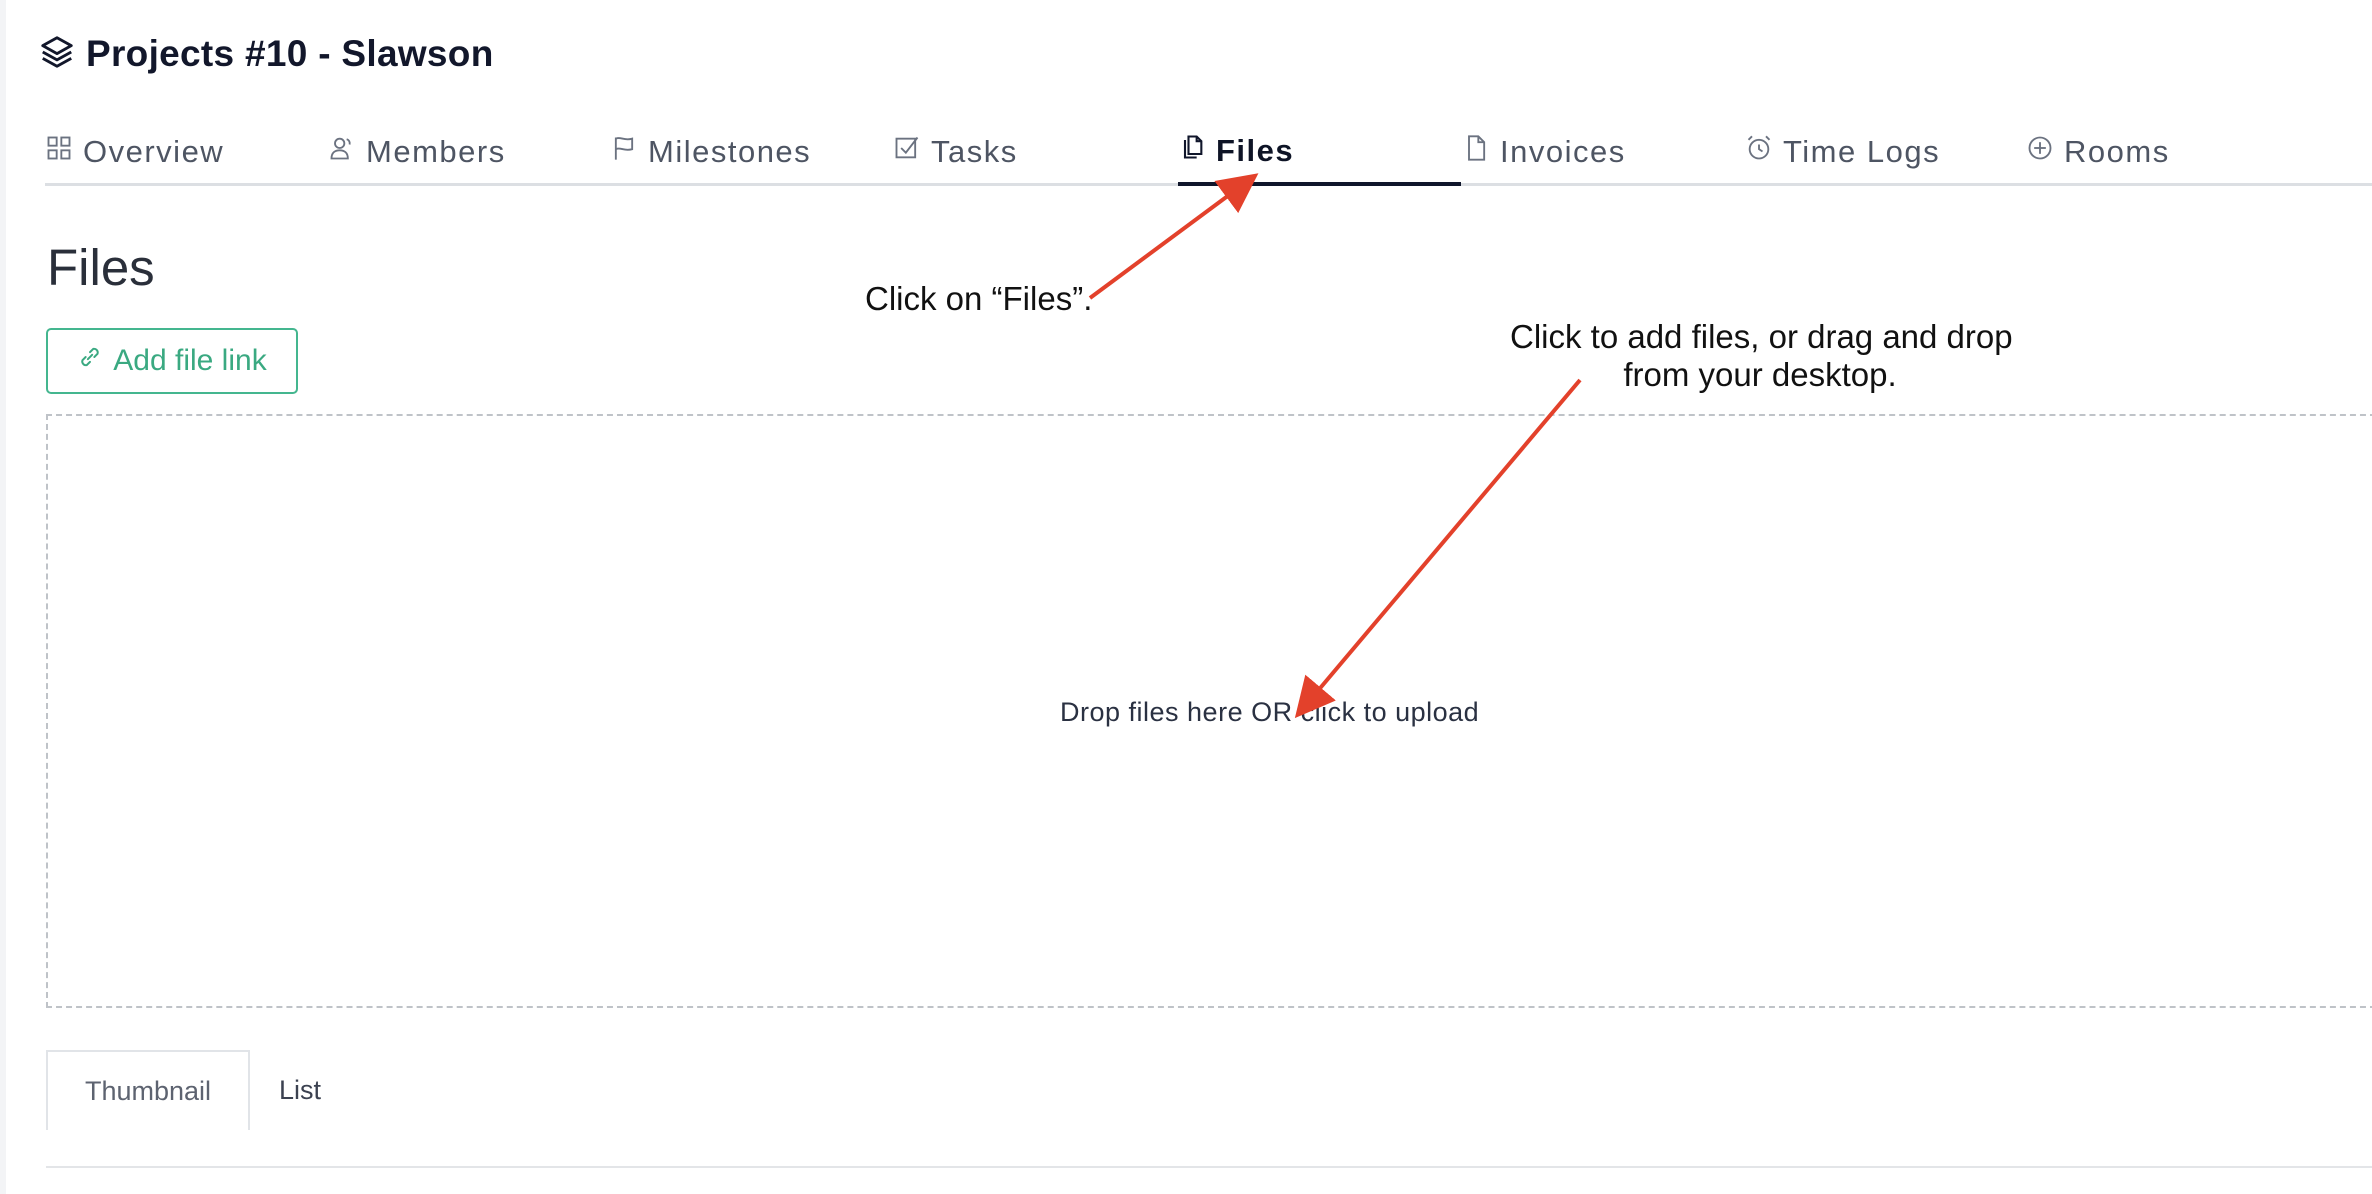  I want to click on dropzone-text: Drop files here OR click to upload, so click(1269, 712).